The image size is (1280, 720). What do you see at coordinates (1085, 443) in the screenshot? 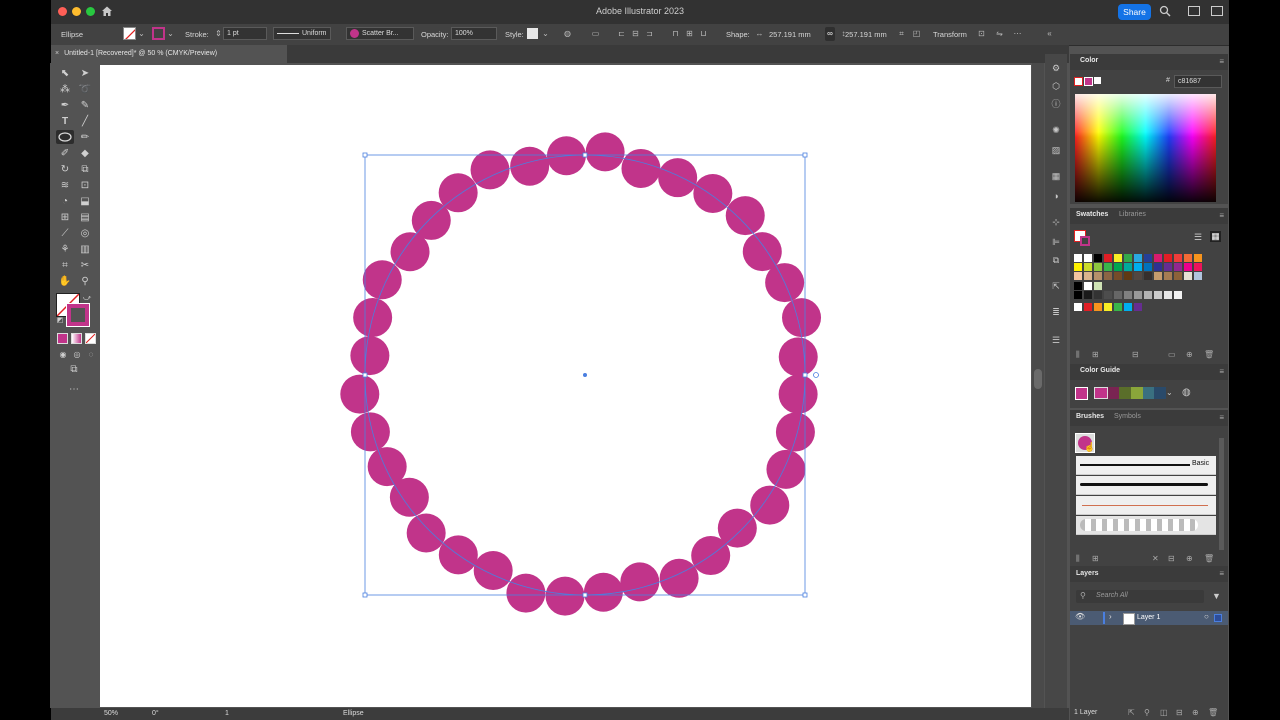
I see `scatter-brush-thumb: ☝` at bounding box center [1085, 443].